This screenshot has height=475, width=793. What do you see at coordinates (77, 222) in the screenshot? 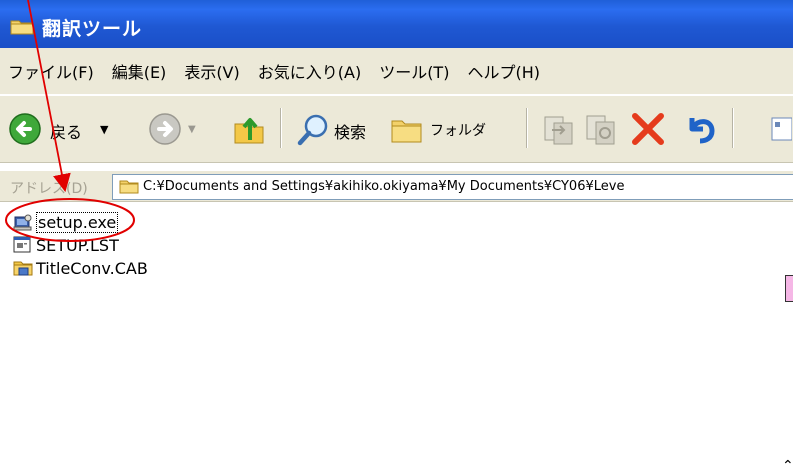
I see `file-name: setup.exe` at bounding box center [77, 222].